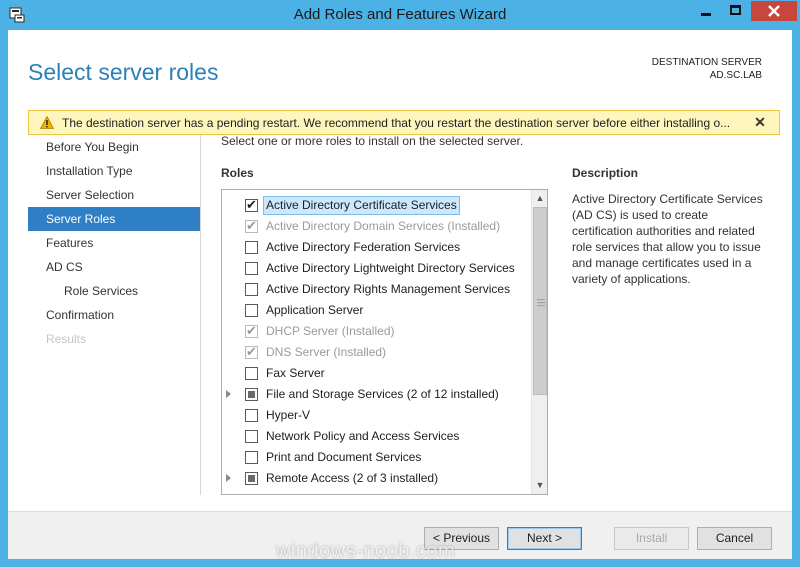 The height and width of the screenshot is (567, 800). I want to click on roles-scrollbar: ▲ — — — ▼, so click(539, 342).